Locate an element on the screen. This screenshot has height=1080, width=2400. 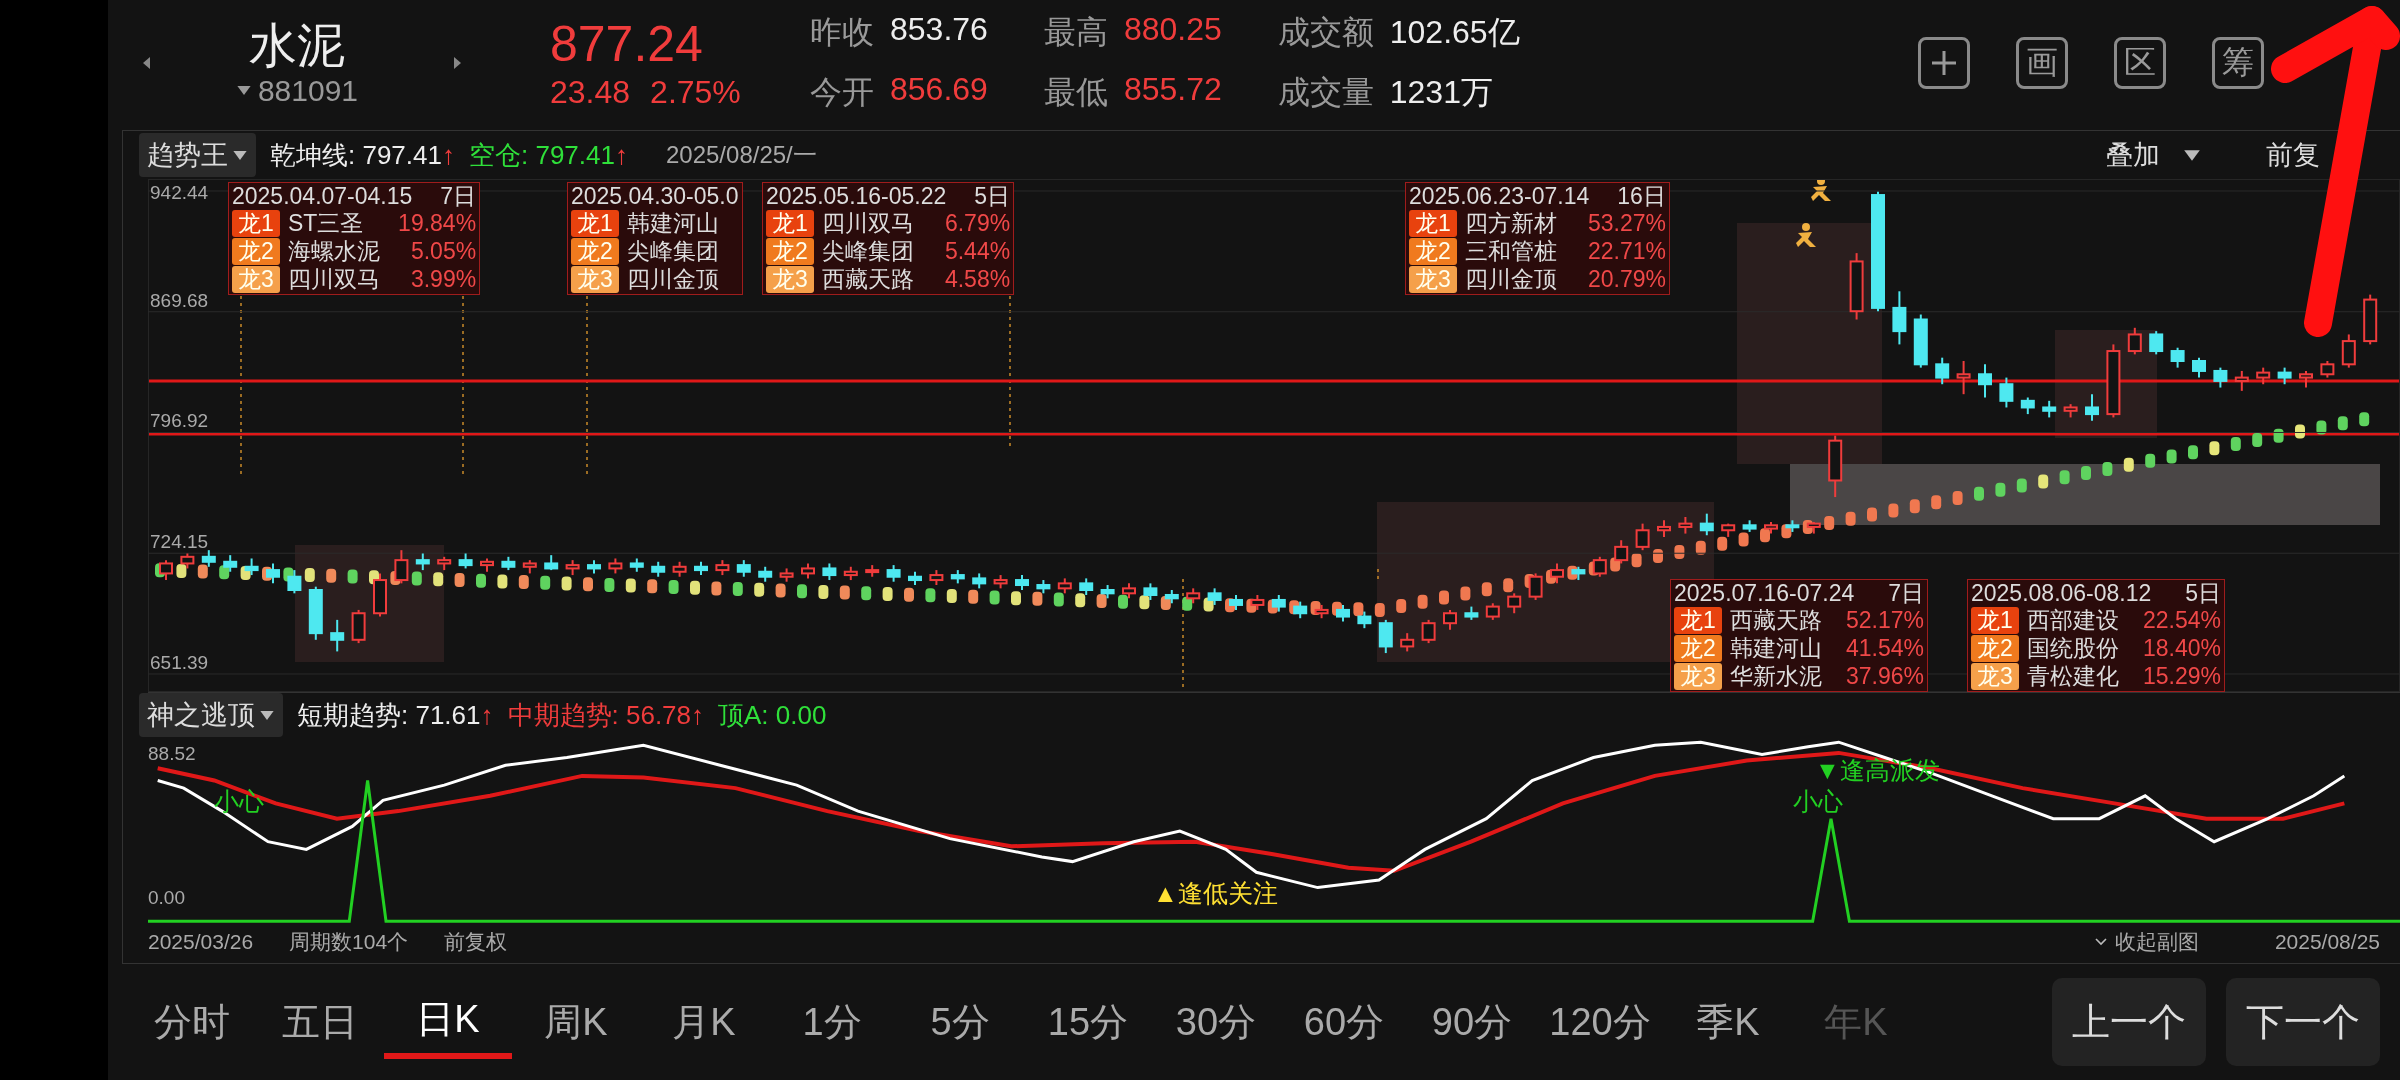
tool-button: 画 is located at coordinates (2042, 62).